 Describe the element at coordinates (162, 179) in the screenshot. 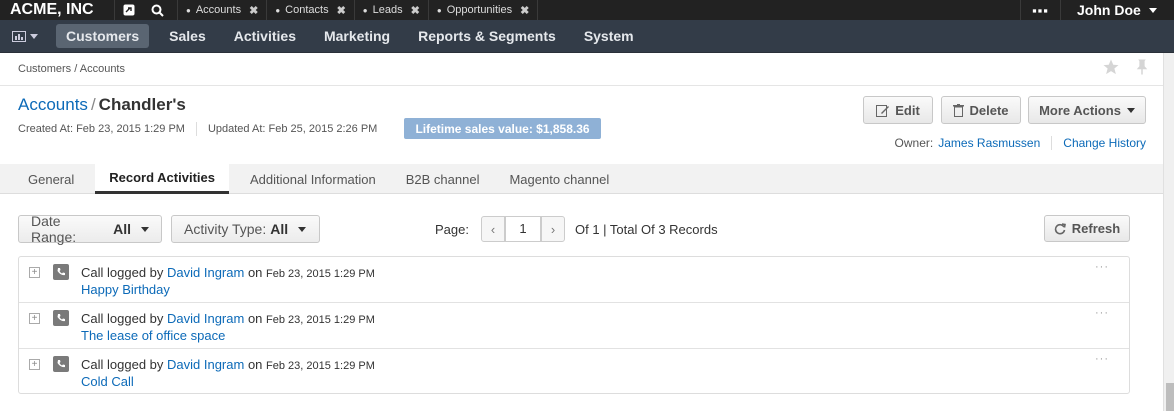

I see `tab-record-activities: Record Activities` at that location.